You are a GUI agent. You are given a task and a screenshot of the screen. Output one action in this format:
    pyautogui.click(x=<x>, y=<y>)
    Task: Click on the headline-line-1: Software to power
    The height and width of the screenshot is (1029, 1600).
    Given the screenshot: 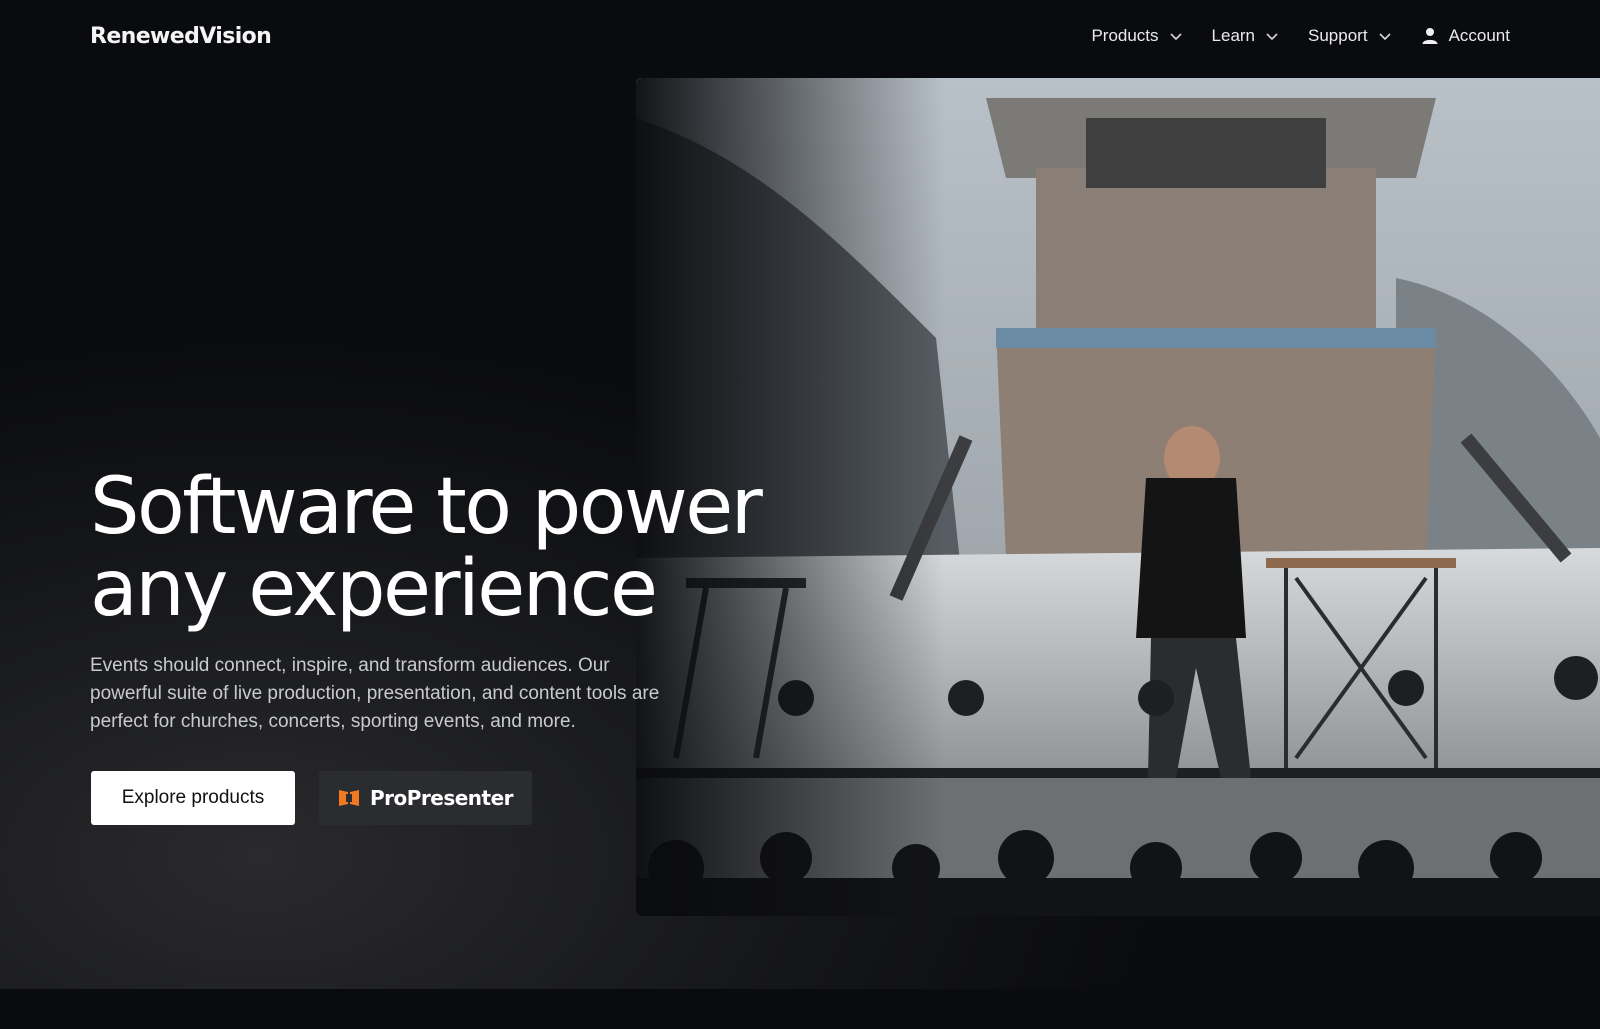 What is the action you would take?
    pyautogui.click(x=426, y=507)
    